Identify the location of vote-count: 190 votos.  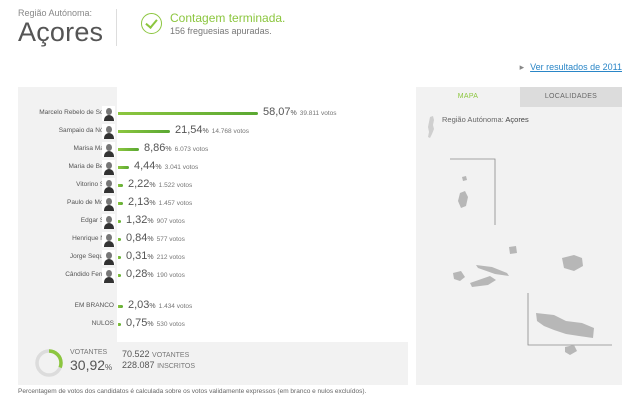
(170, 275).